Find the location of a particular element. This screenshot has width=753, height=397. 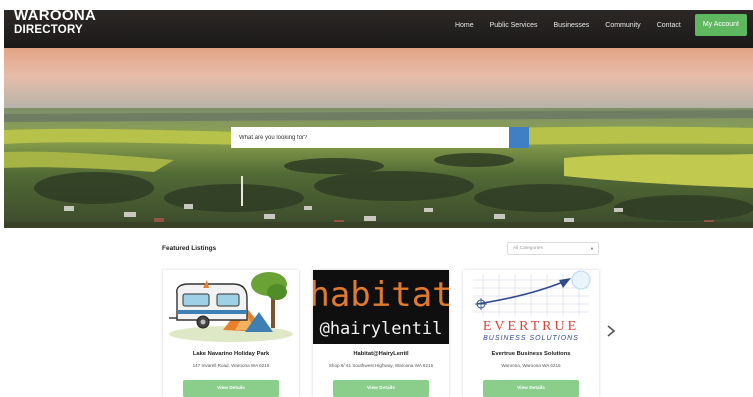

listing-name: Evertrue Business Solutions is located at coordinates (531, 354).